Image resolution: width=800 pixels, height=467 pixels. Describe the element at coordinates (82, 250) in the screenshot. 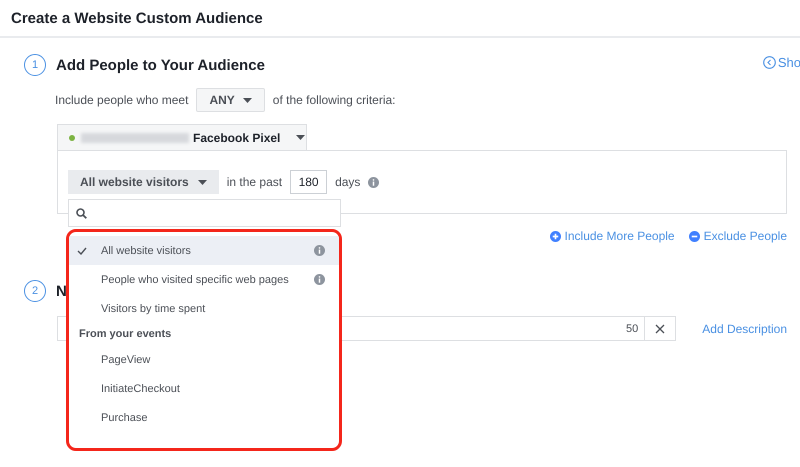

I see `check-icon` at that location.